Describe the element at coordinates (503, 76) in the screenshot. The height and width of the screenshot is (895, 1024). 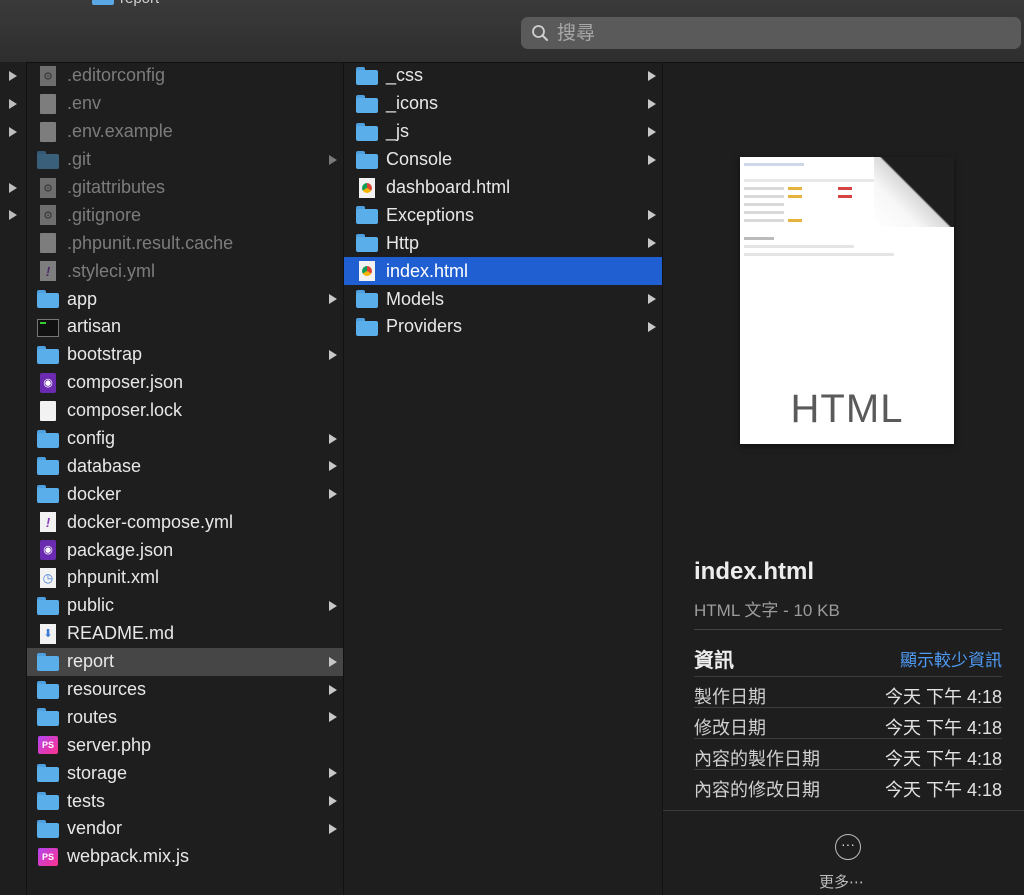
I see `file-list-item: _css` at that location.